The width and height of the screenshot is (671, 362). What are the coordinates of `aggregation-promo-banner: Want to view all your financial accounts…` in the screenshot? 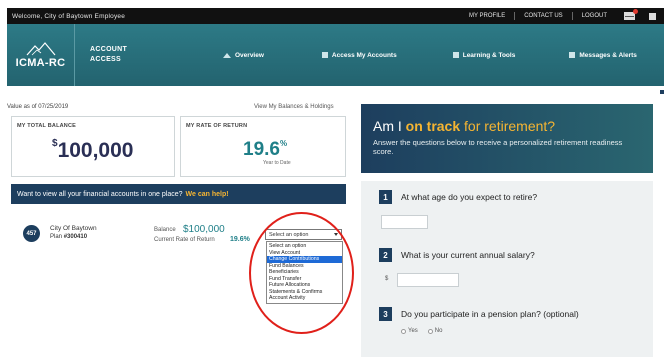 It's located at (178, 194).